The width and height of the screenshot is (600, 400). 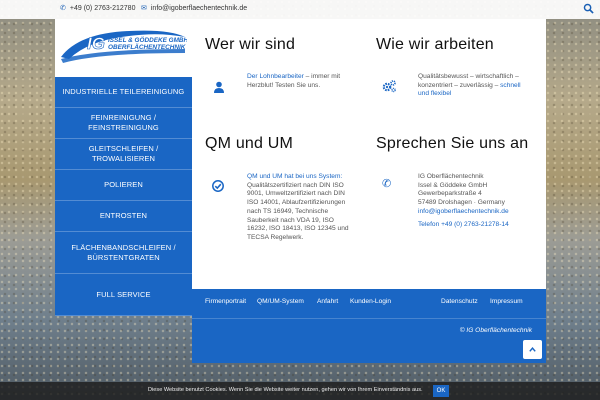 What do you see at coordinates (102, 8) in the screenshot?
I see `phone-number: +49 (0) 2763-212780` at bounding box center [102, 8].